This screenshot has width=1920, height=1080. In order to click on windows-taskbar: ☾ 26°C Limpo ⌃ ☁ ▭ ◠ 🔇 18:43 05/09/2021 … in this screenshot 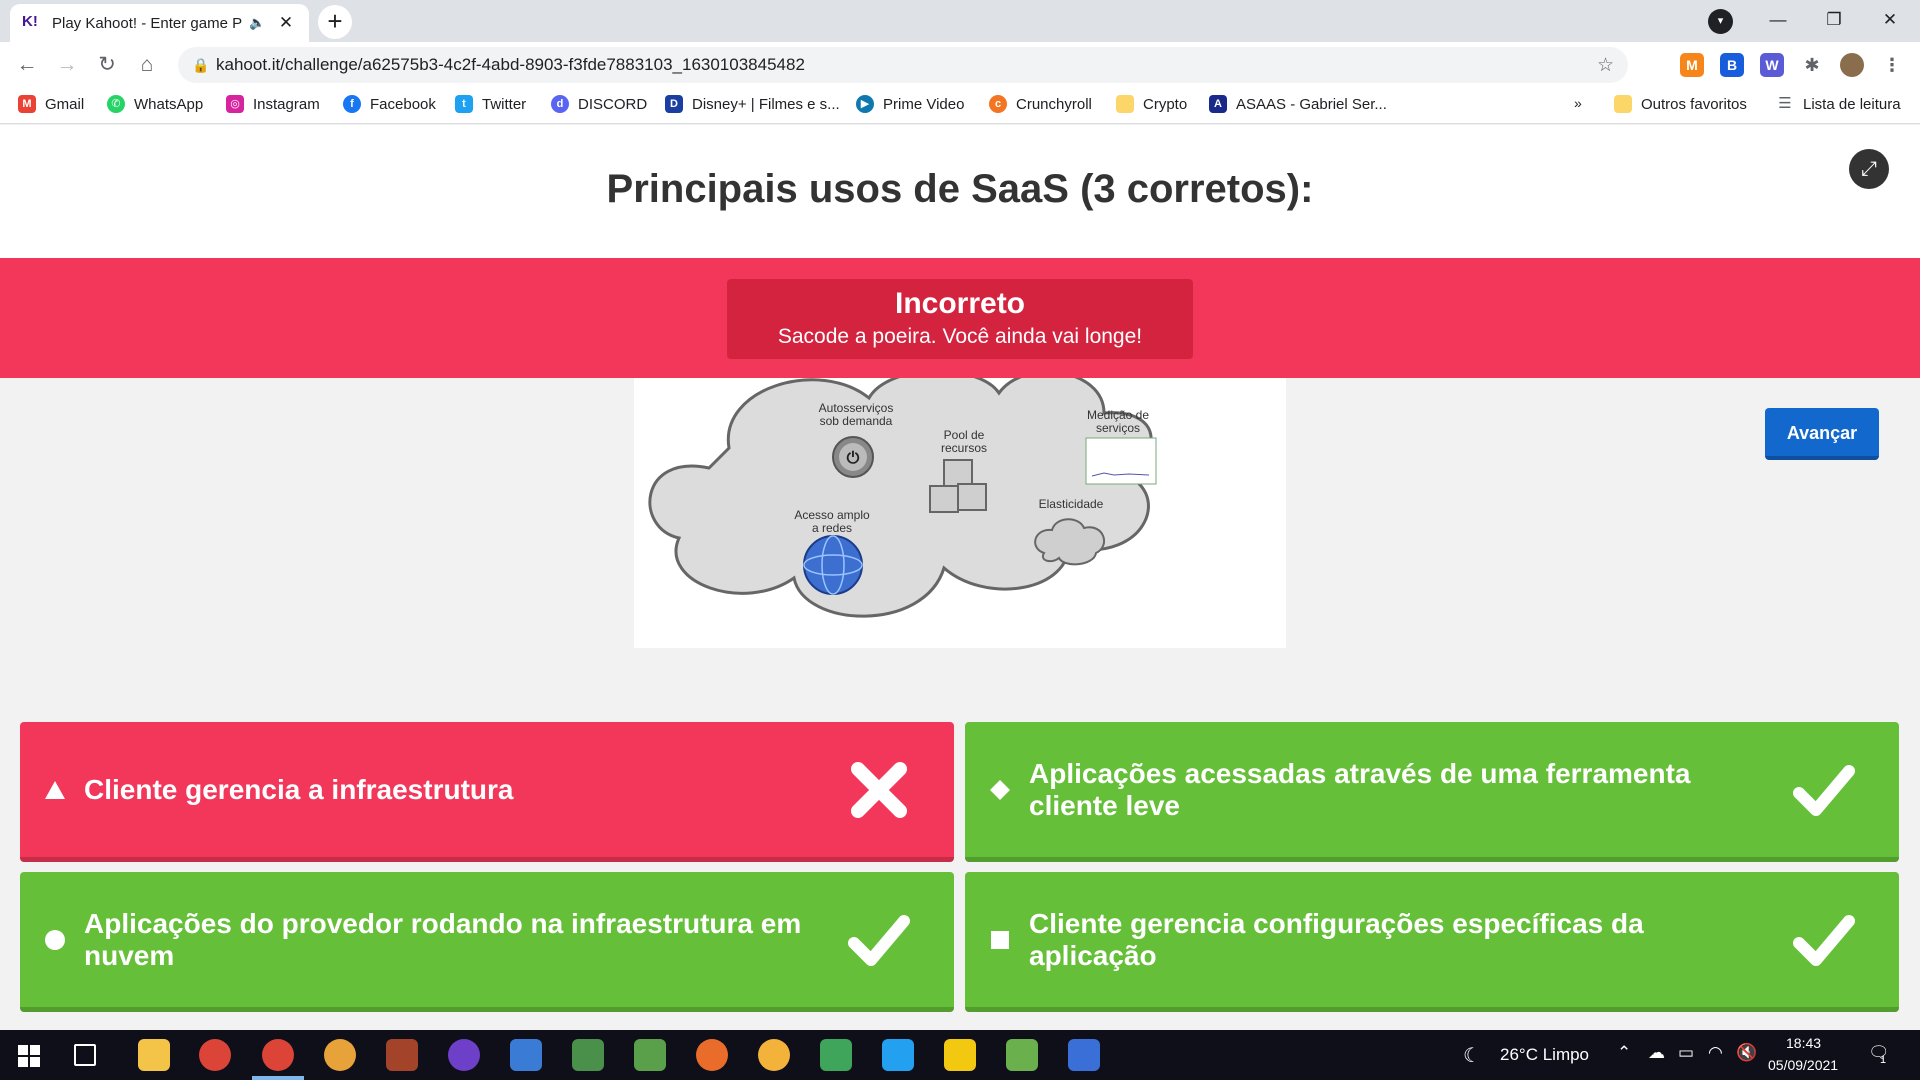, I will do `click(960, 1055)`.